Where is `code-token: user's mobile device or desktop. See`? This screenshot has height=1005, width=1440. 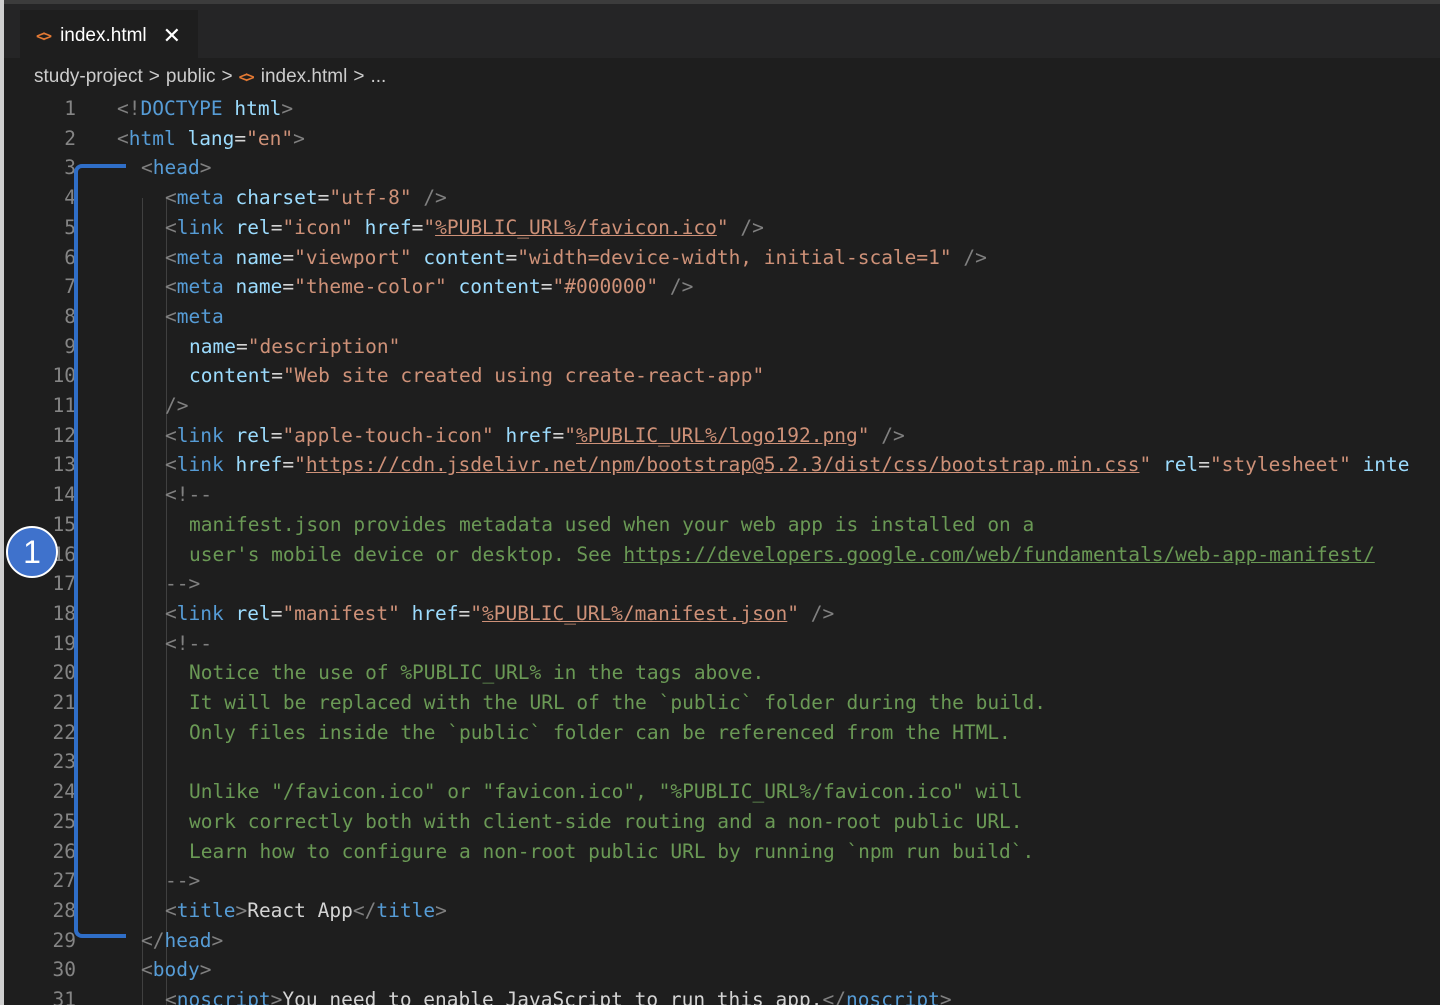
code-token: user's mobile device or desktop. See is located at coordinates (406, 554).